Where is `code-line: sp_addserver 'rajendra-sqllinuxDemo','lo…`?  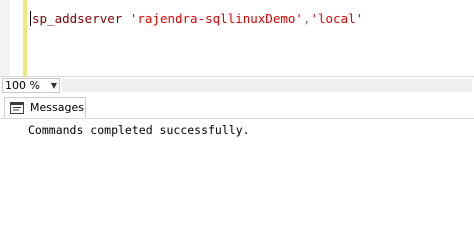 code-line: sp_addserver 'rajendra-sqllinuxDemo','lo… is located at coordinates (196, 19).